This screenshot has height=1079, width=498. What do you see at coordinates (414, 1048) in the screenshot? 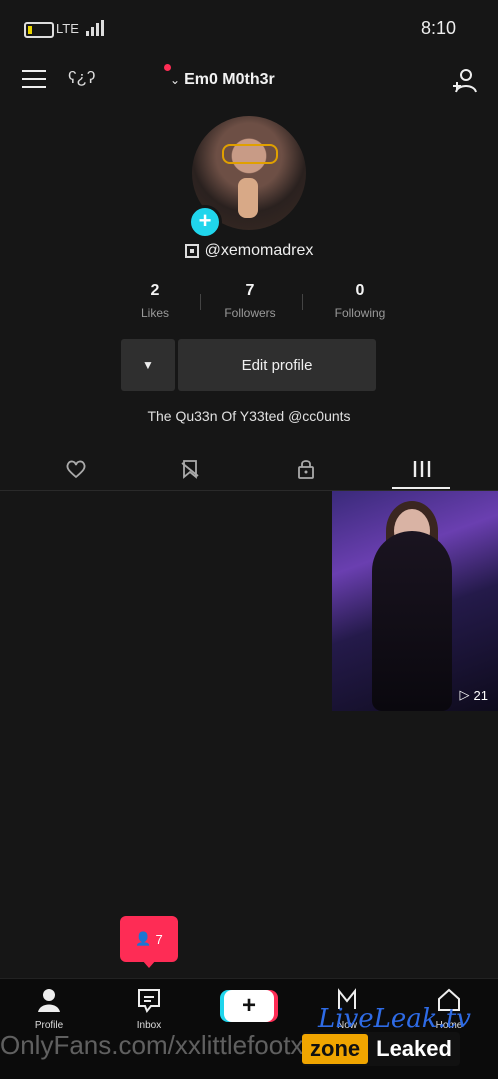
I see `watermark-brand-a: Leaked` at bounding box center [414, 1048].